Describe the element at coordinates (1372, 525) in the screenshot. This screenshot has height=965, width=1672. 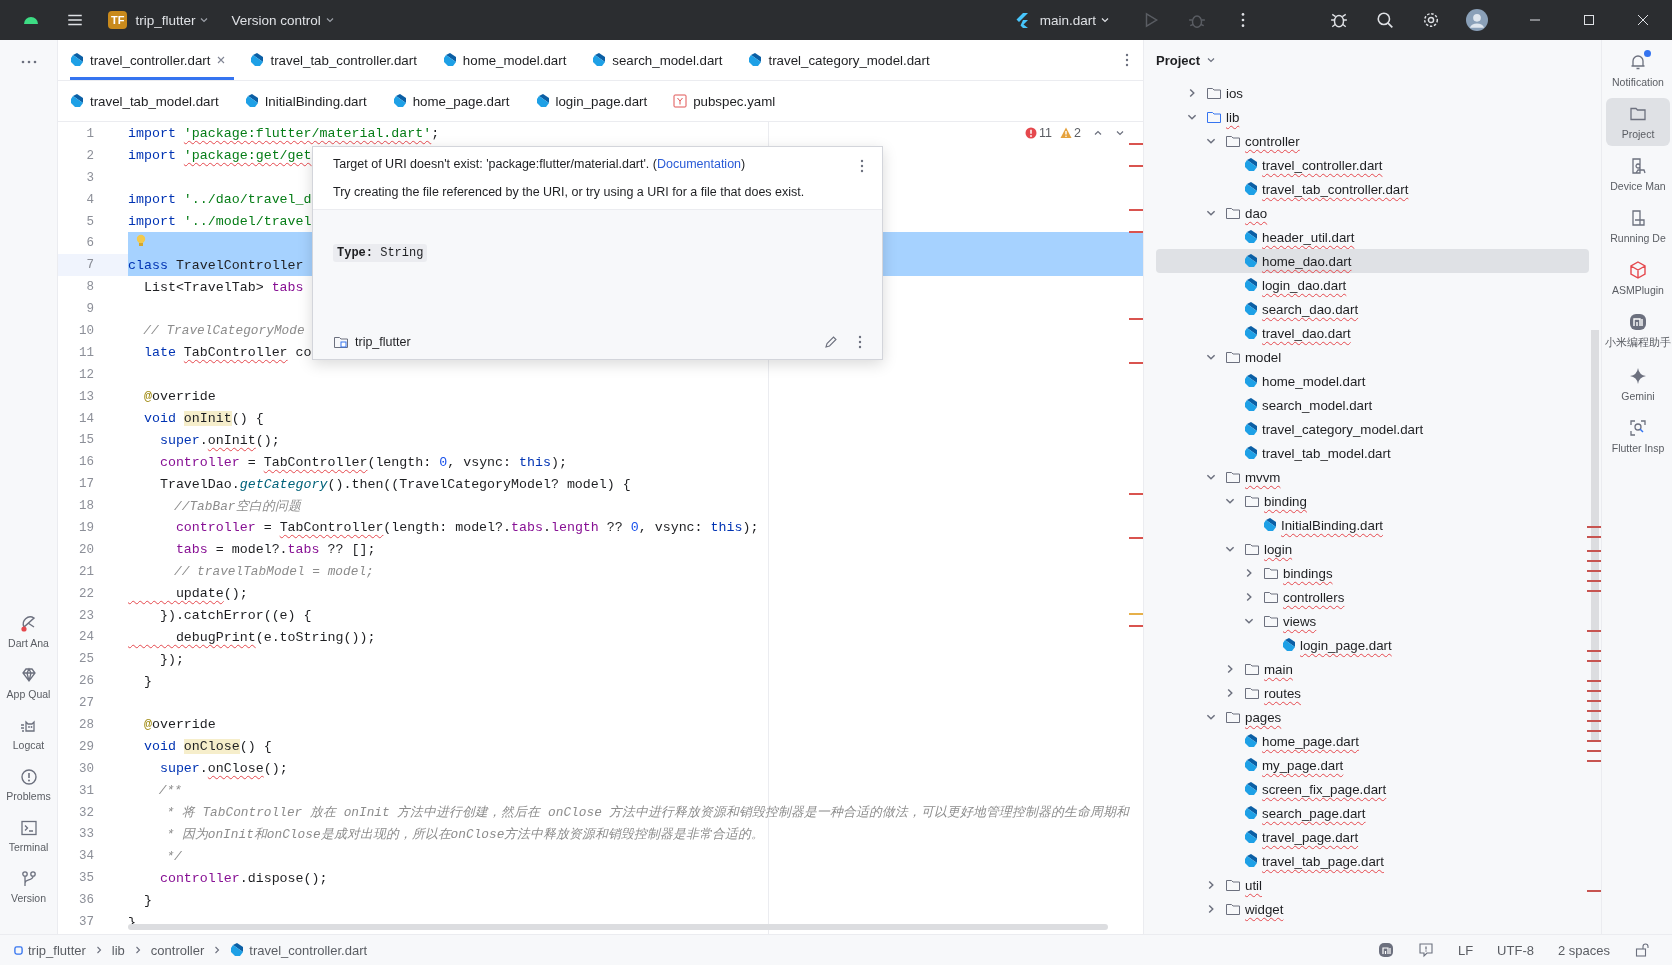
I see `tree-item: InitialBinding.dart` at that location.